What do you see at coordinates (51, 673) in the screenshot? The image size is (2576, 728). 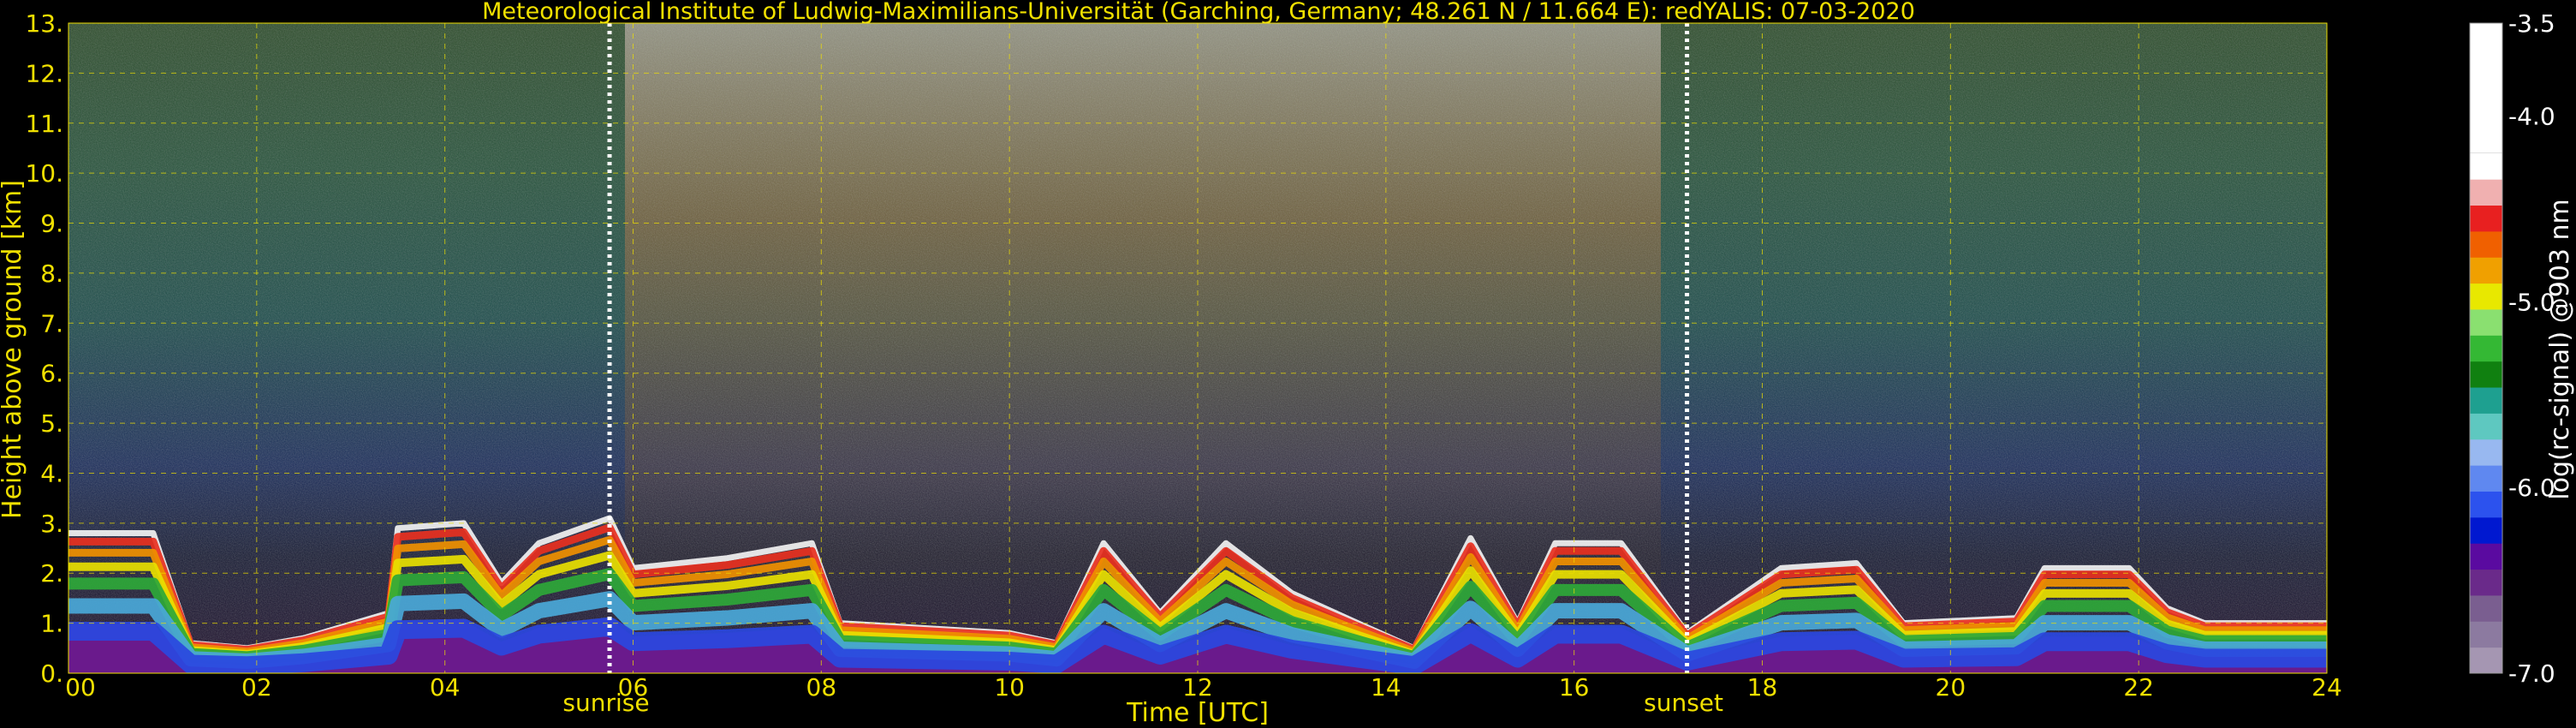 I see `y-tick-label: 0.` at bounding box center [51, 673].